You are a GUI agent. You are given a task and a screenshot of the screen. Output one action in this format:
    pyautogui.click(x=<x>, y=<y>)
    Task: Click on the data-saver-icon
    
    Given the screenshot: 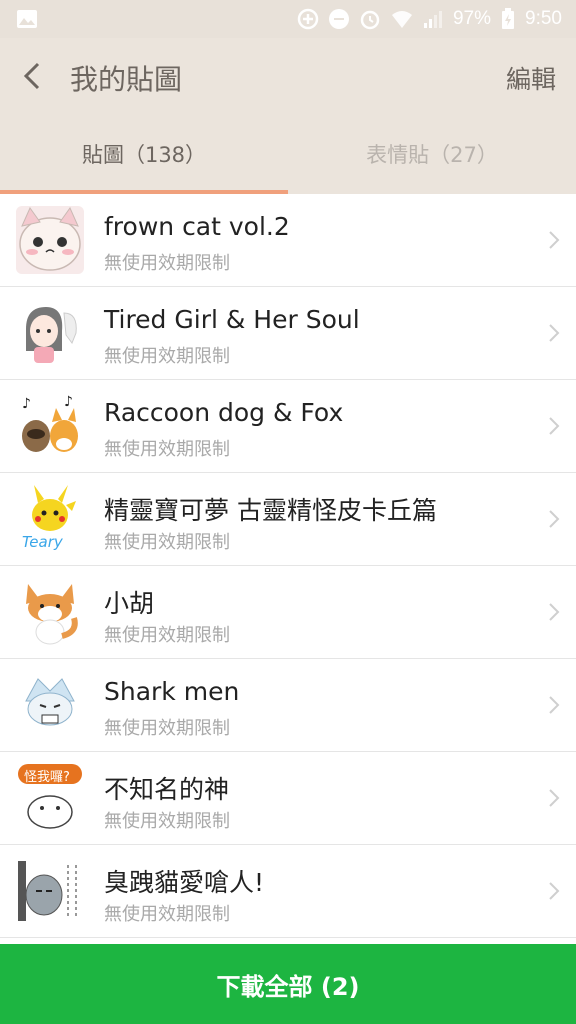 What is the action you would take?
    pyautogui.click(x=308, y=19)
    